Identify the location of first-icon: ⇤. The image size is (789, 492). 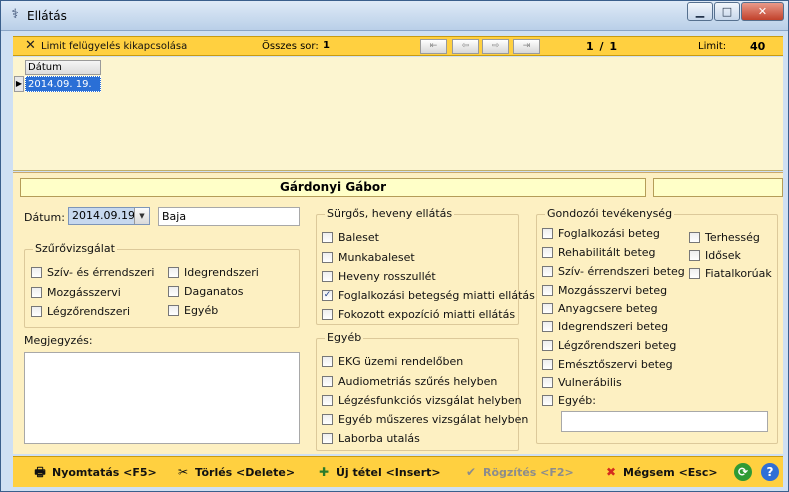
(433, 46).